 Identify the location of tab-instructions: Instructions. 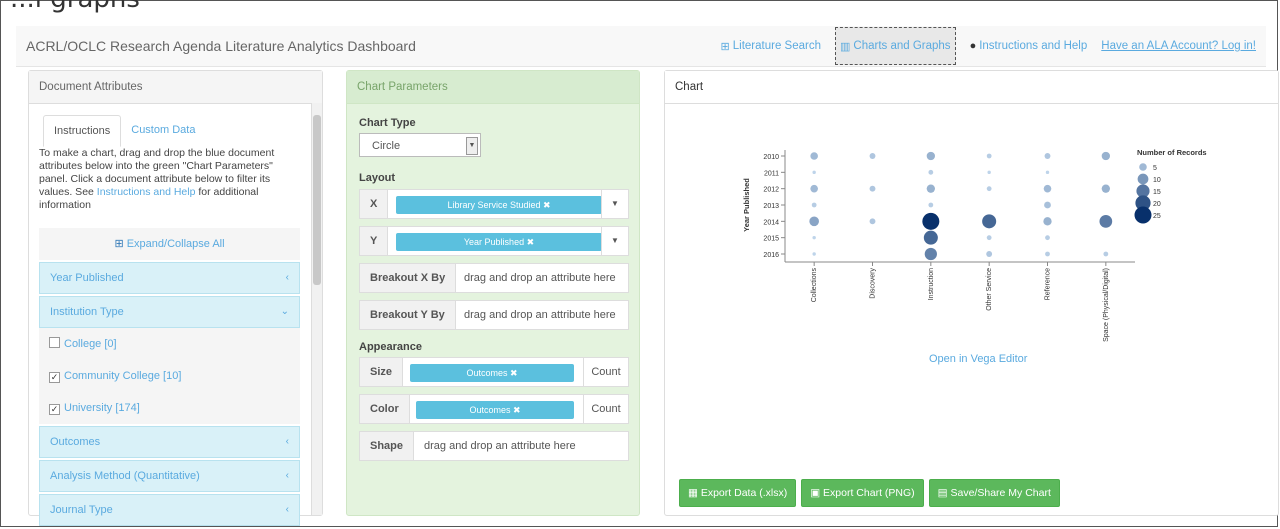
(82, 131).